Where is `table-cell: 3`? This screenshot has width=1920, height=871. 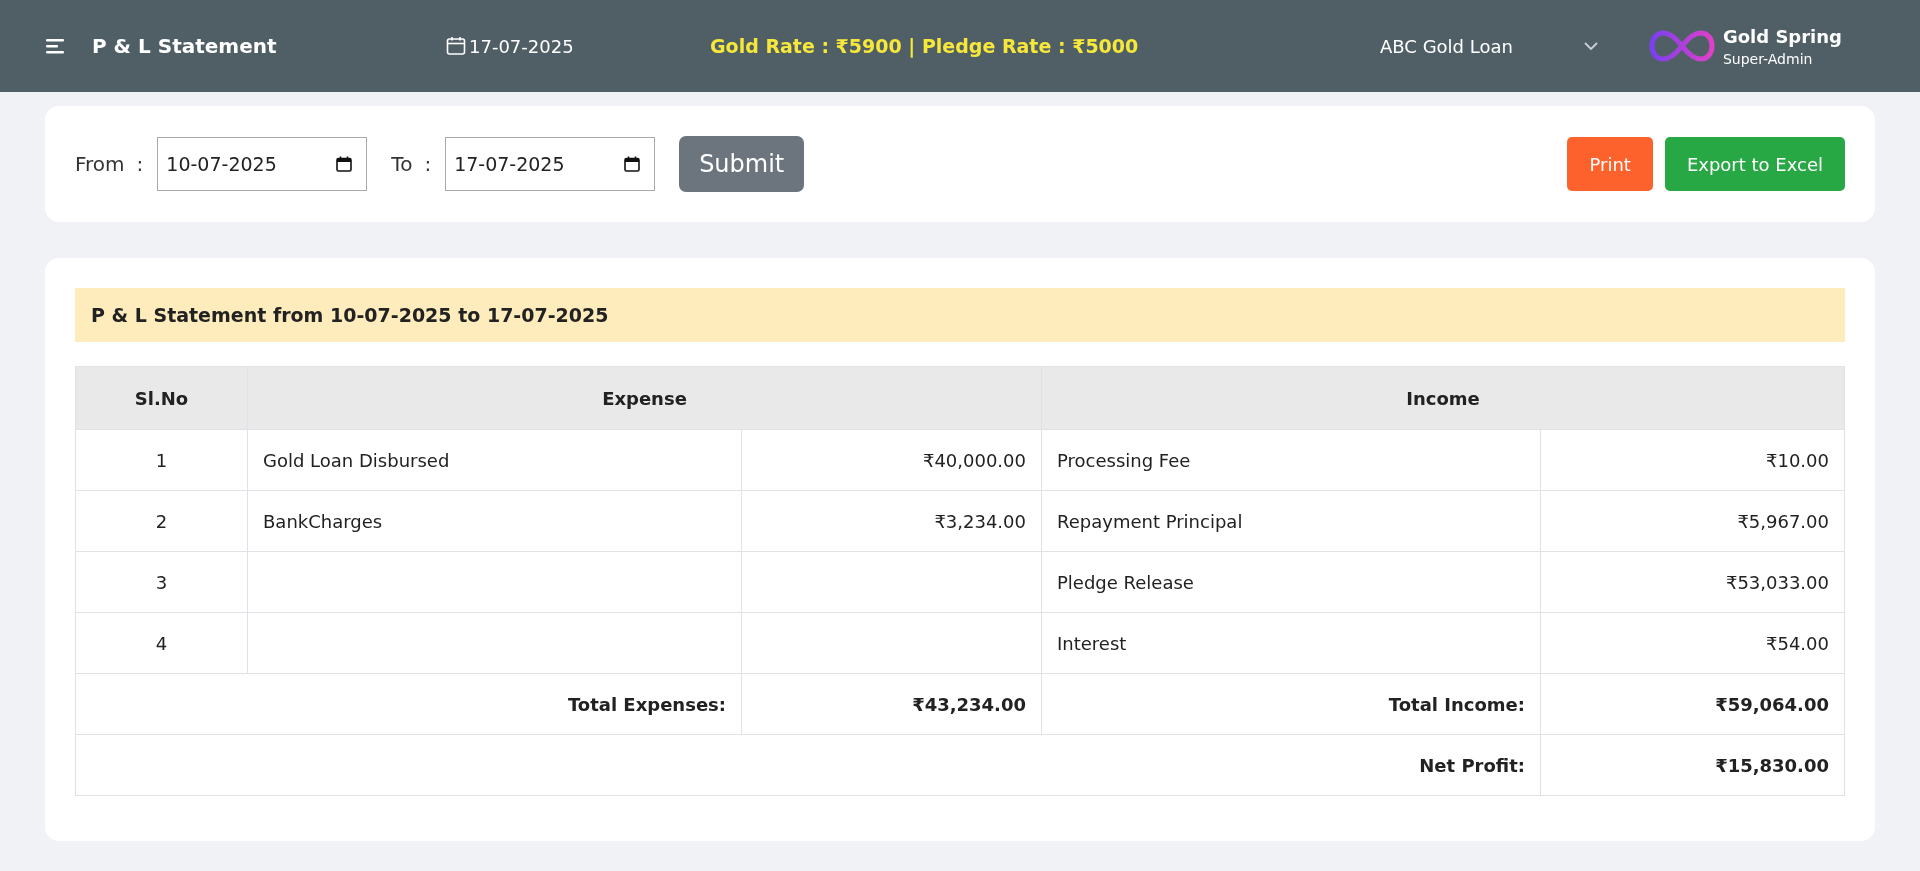 table-cell: 3 is located at coordinates (161, 582).